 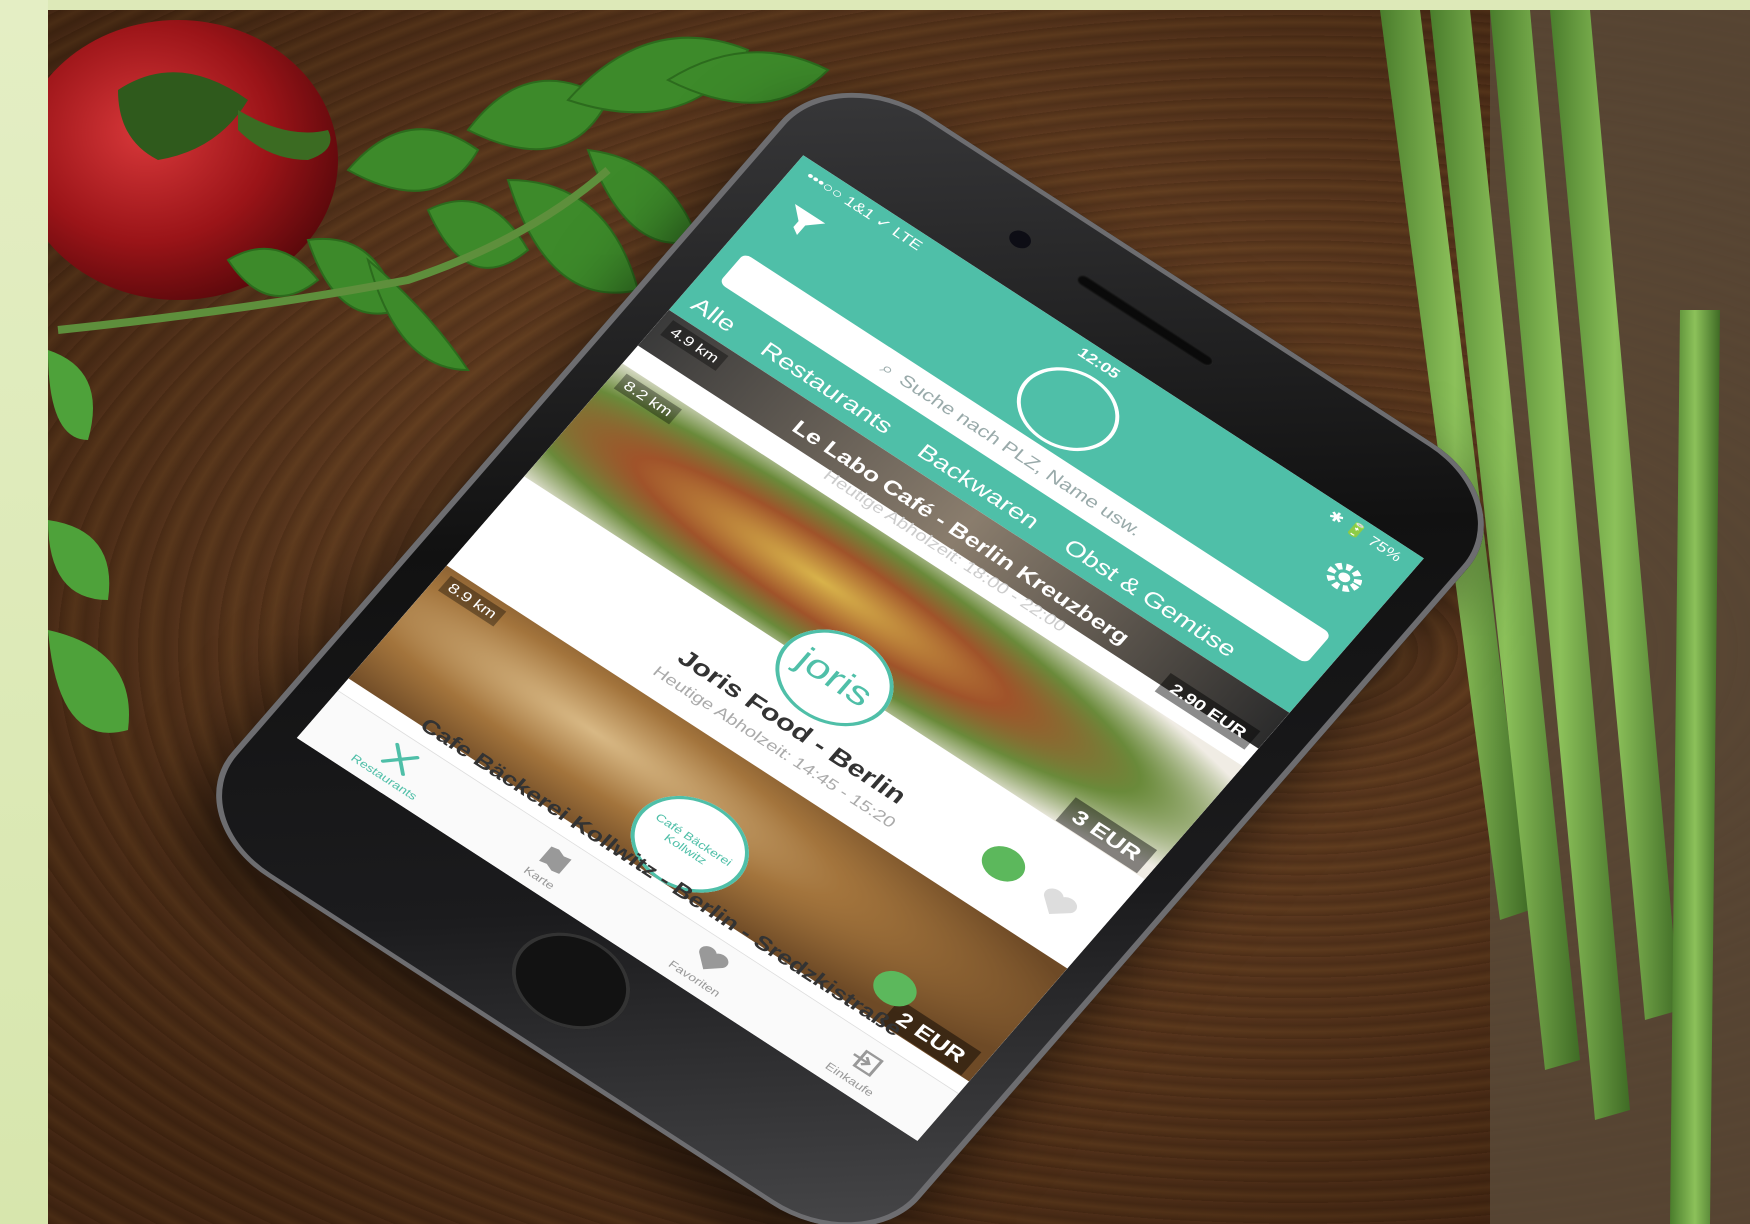 What do you see at coordinates (1344, 577) in the screenshot?
I see `gear-icon` at bounding box center [1344, 577].